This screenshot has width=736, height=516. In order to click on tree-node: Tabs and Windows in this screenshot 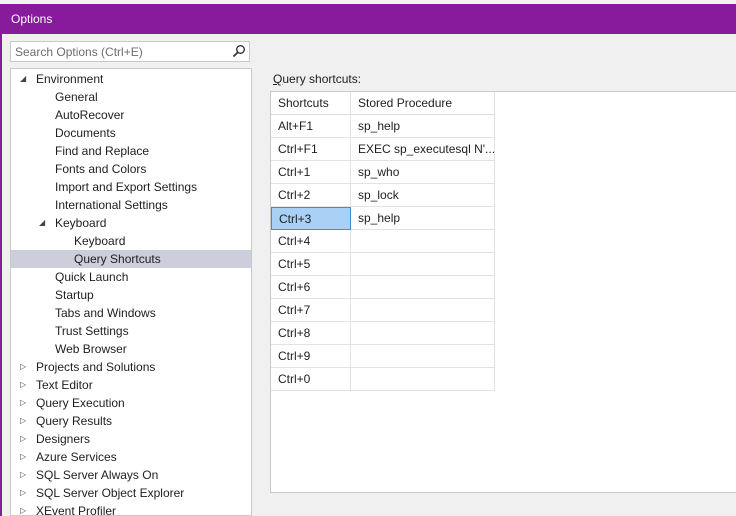, I will do `click(131, 313)`.